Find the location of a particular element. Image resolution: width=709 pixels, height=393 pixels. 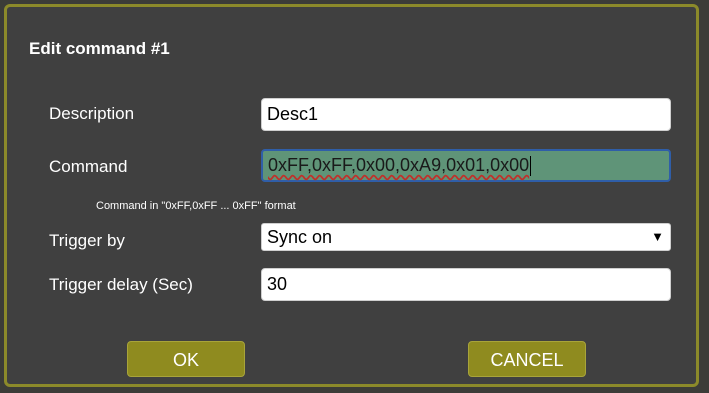

ok-button: OK is located at coordinates (186, 359).